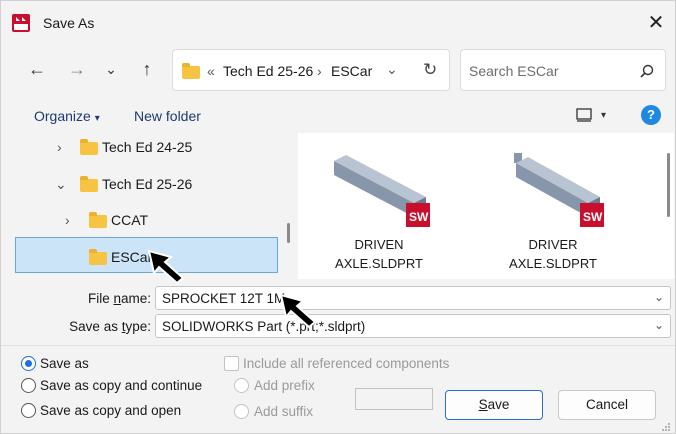  Describe the element at coordinates (283, 411) in the screenshot. I see `add-suffix-label: Add suffix` at that location.